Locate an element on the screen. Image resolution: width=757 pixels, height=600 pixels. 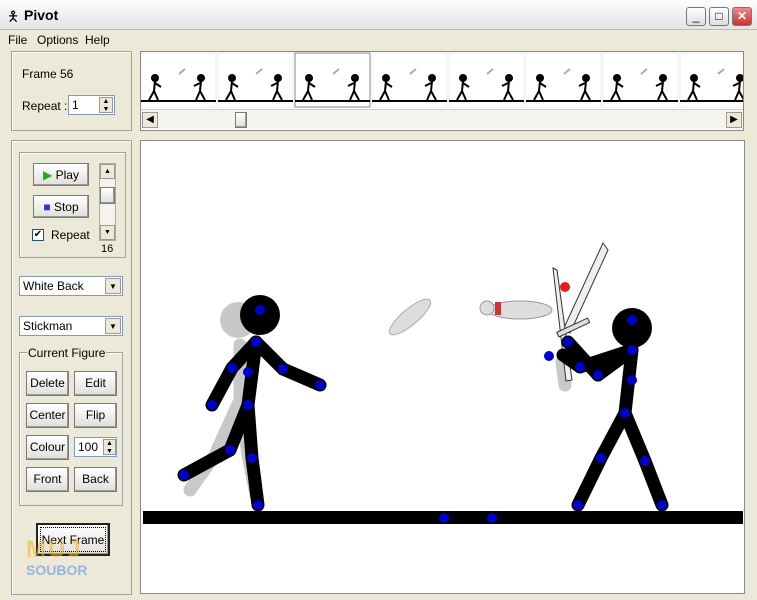
scroll-right-icon: ▶ is located at coordinates (734, 120).